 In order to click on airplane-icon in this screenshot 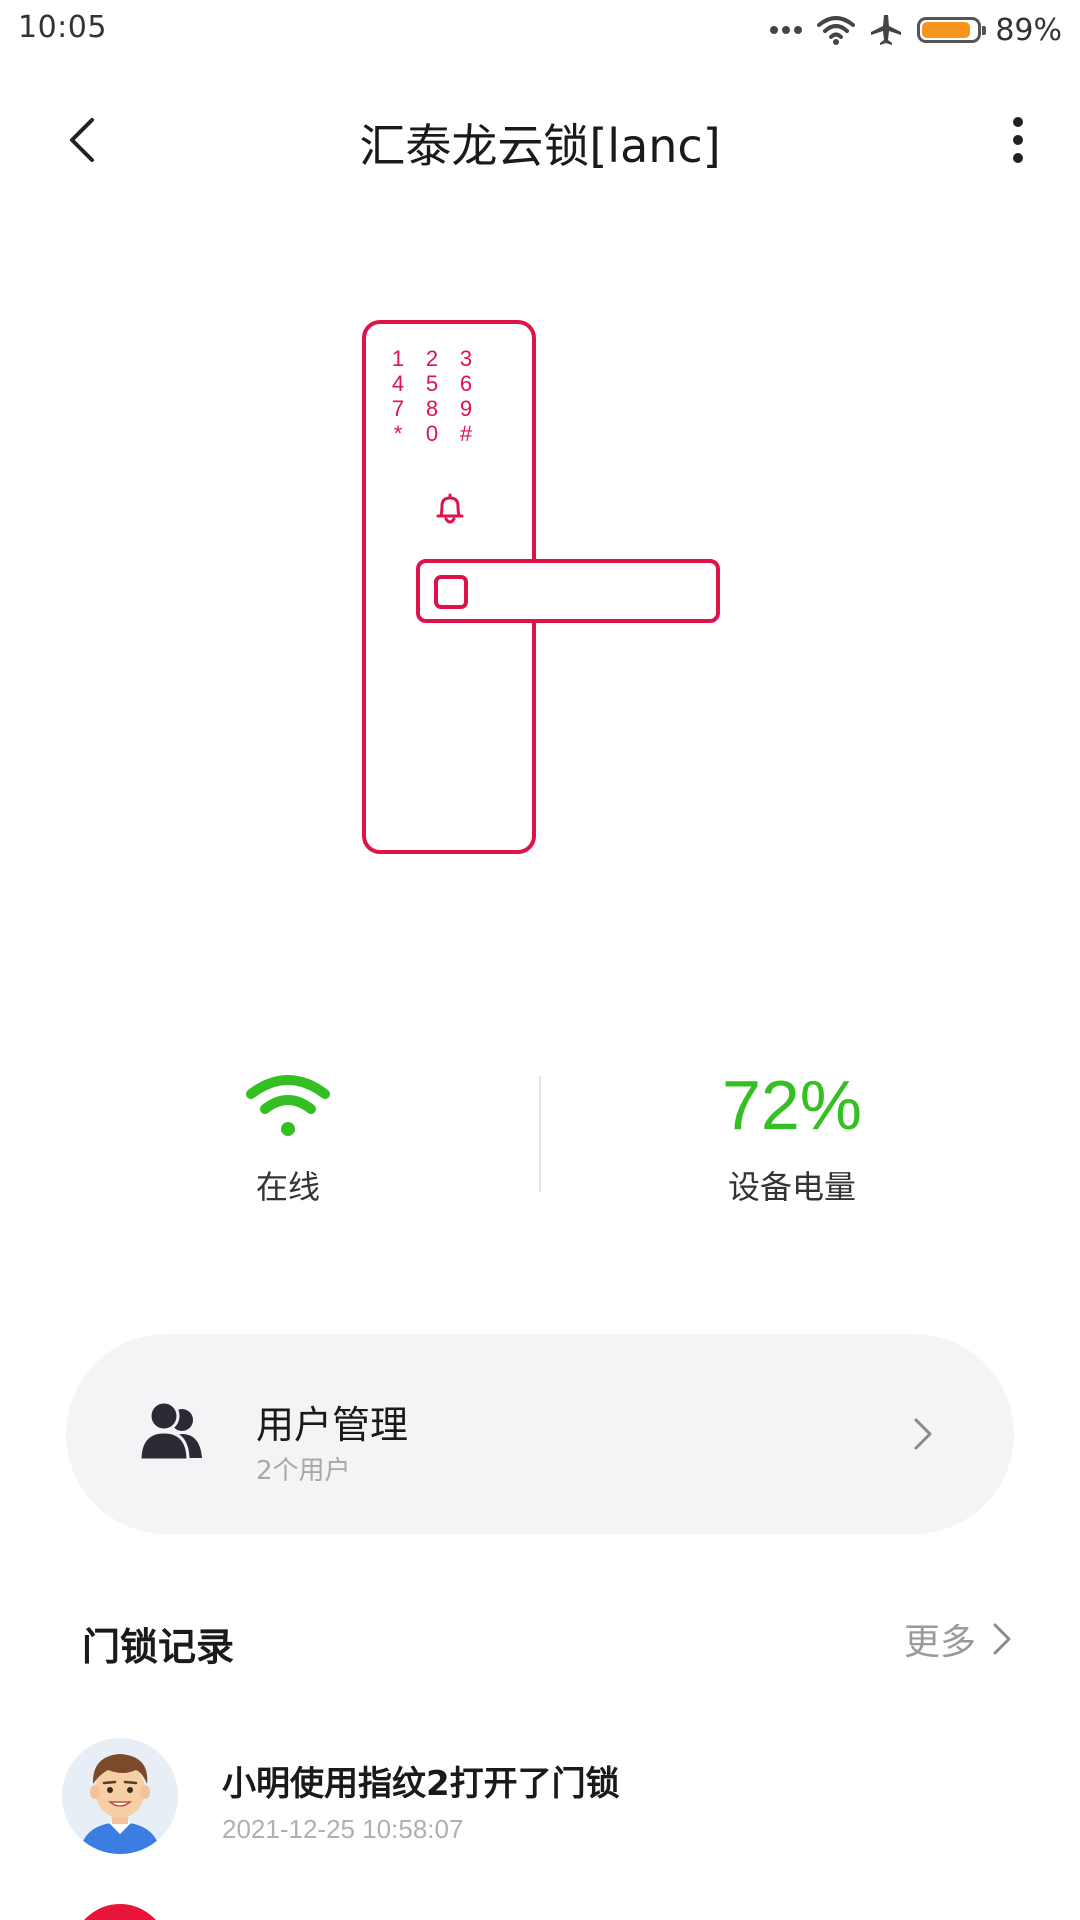, I will do `click(886, 30)`.